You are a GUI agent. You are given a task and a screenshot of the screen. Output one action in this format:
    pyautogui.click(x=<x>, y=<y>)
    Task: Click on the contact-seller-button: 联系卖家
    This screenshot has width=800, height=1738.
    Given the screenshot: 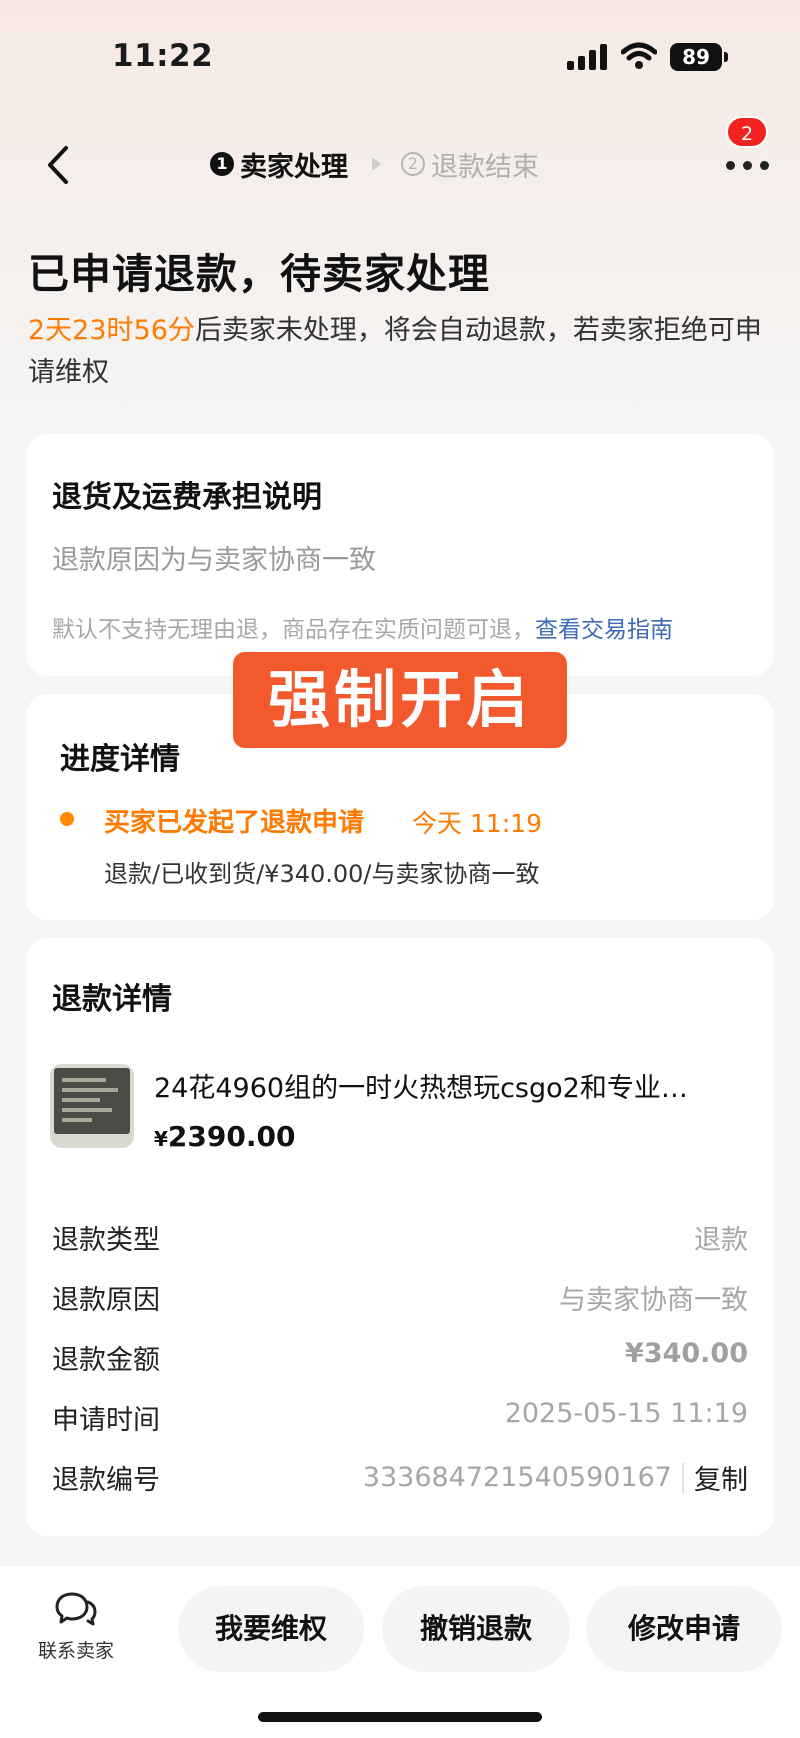 What is the action you would take?
    pyautogui.click(x=76, y=1626)
    